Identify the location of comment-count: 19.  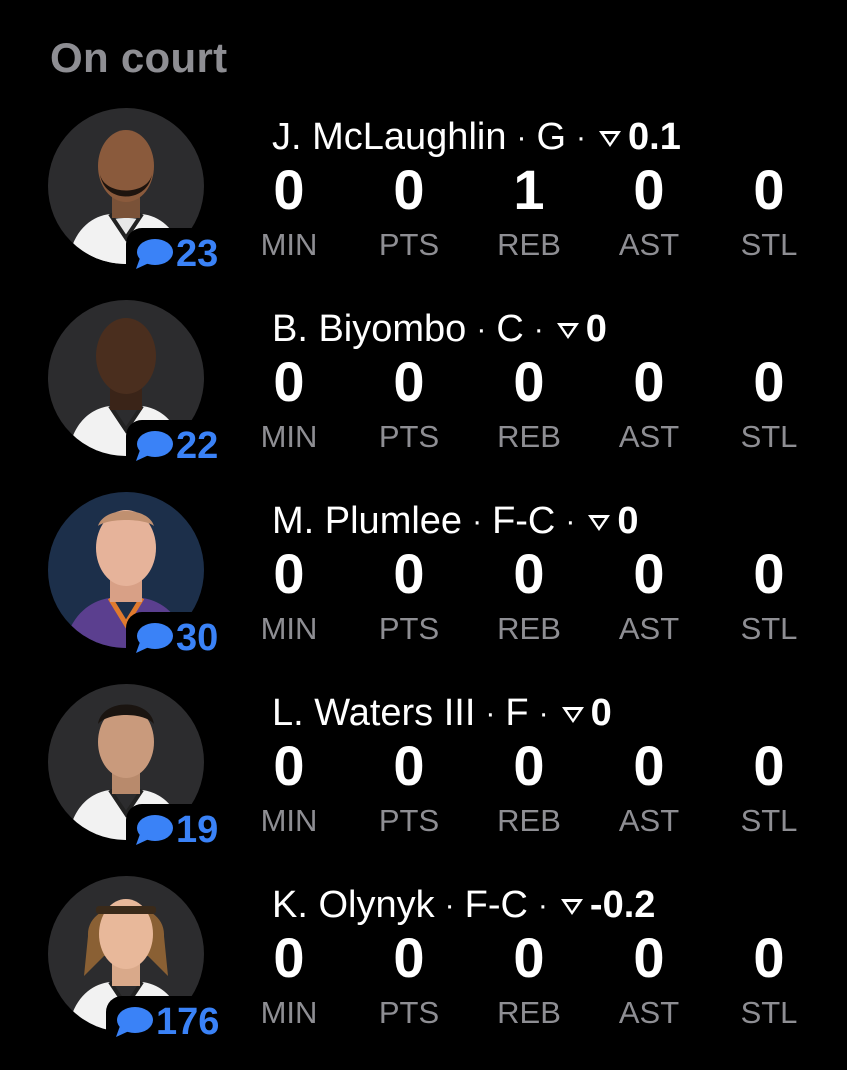
(197, 829).